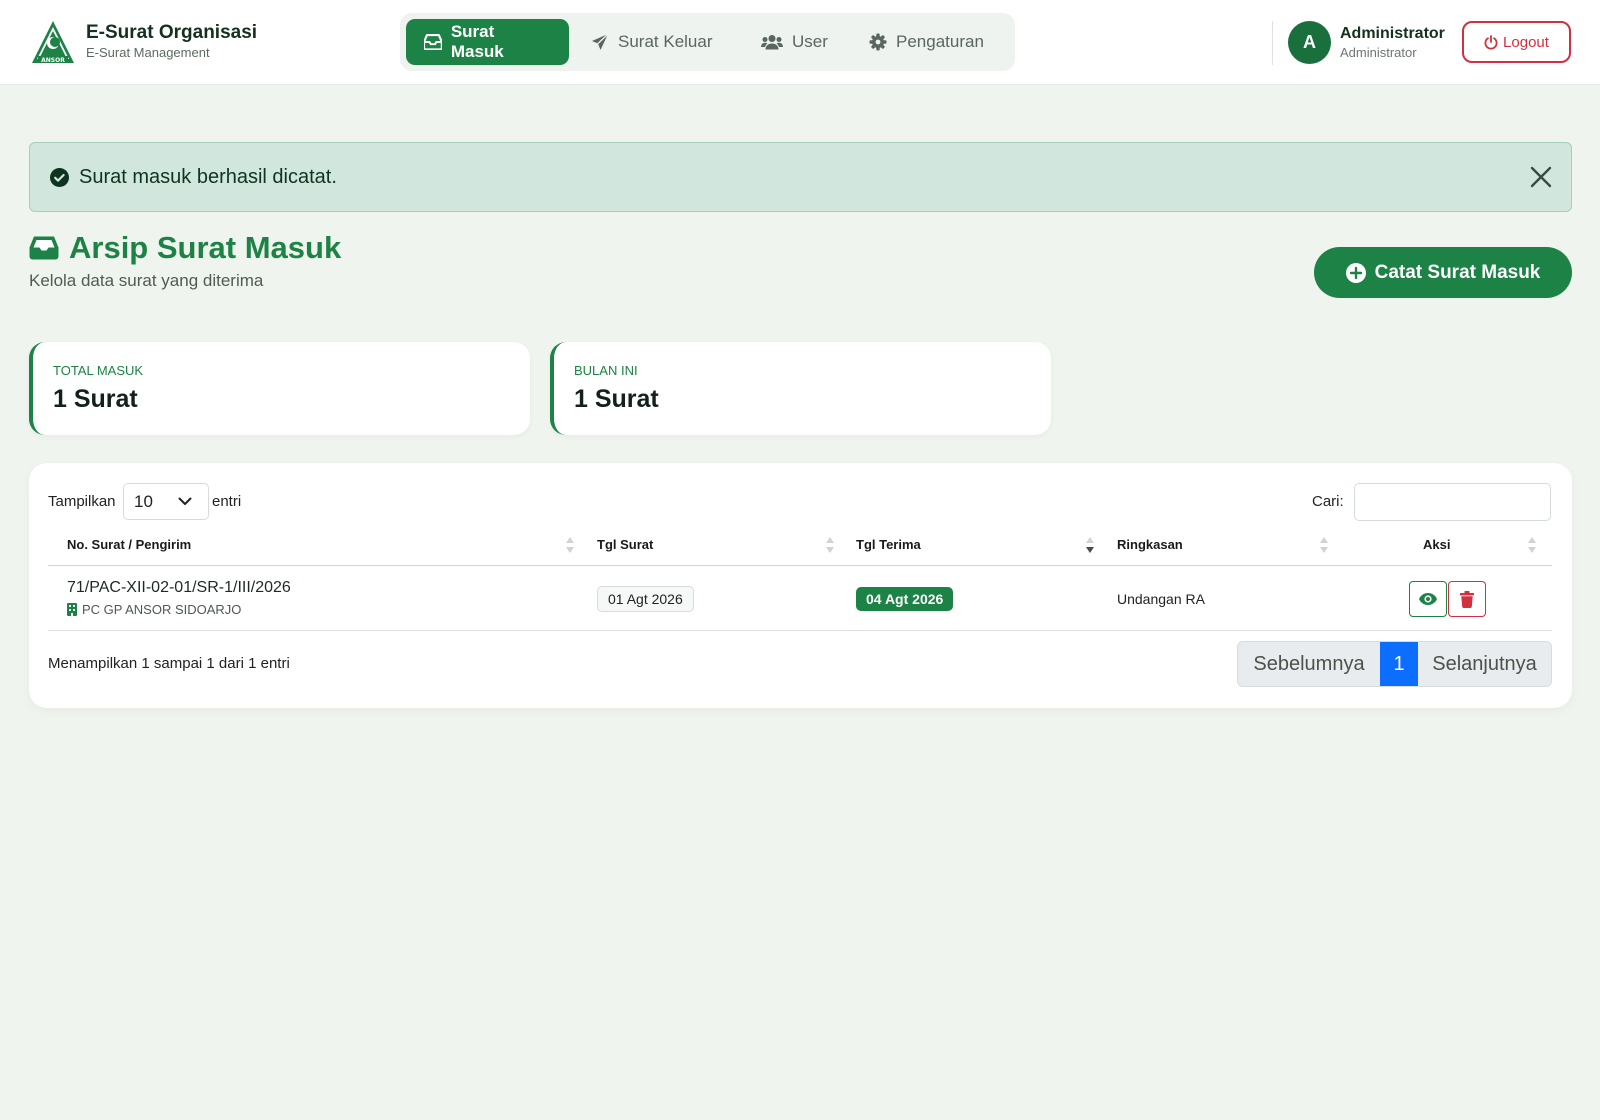 The width and height of the screenshot is (1600, 1120). What do you see at coordinates (1161, 599) in the screenshot?
I see `letter-summary: Undangan RA` at bounding box center [1161, 599].